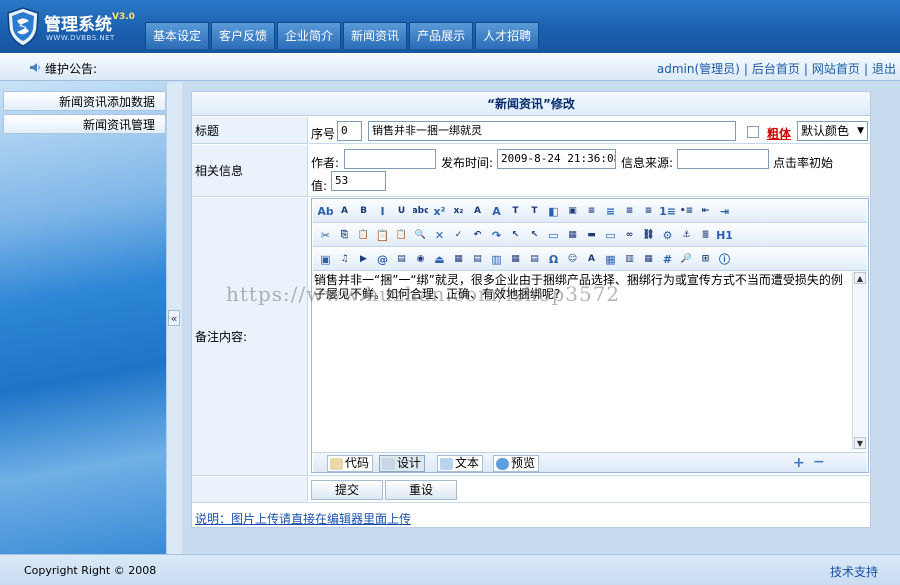 The image size is (900, 585). Describe the element at coordinates (420, 259) in the screenshot. I see `toolbar_row3-tool-5-icon: ◉` at that location.